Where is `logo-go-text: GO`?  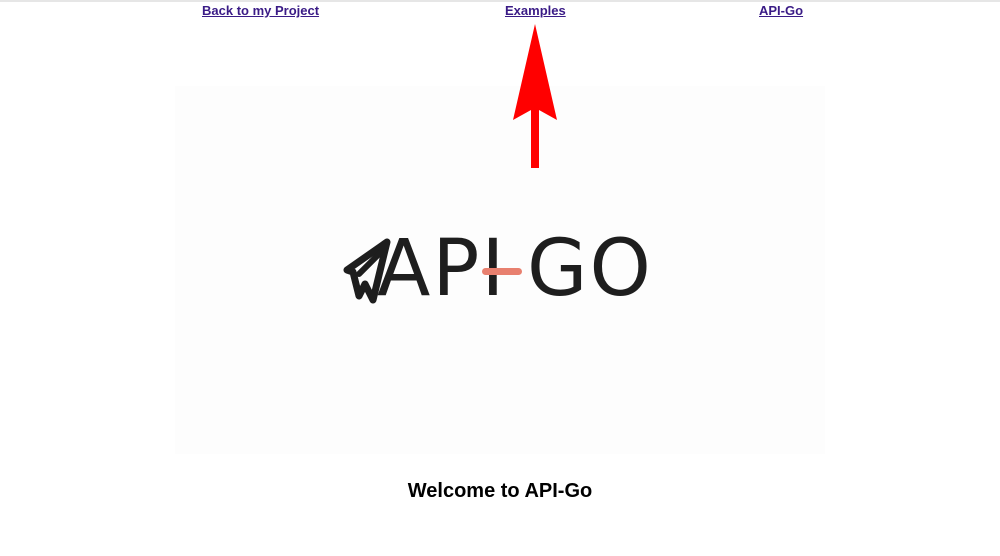
logo-go-text: GO is located at coordinates (590, 269).